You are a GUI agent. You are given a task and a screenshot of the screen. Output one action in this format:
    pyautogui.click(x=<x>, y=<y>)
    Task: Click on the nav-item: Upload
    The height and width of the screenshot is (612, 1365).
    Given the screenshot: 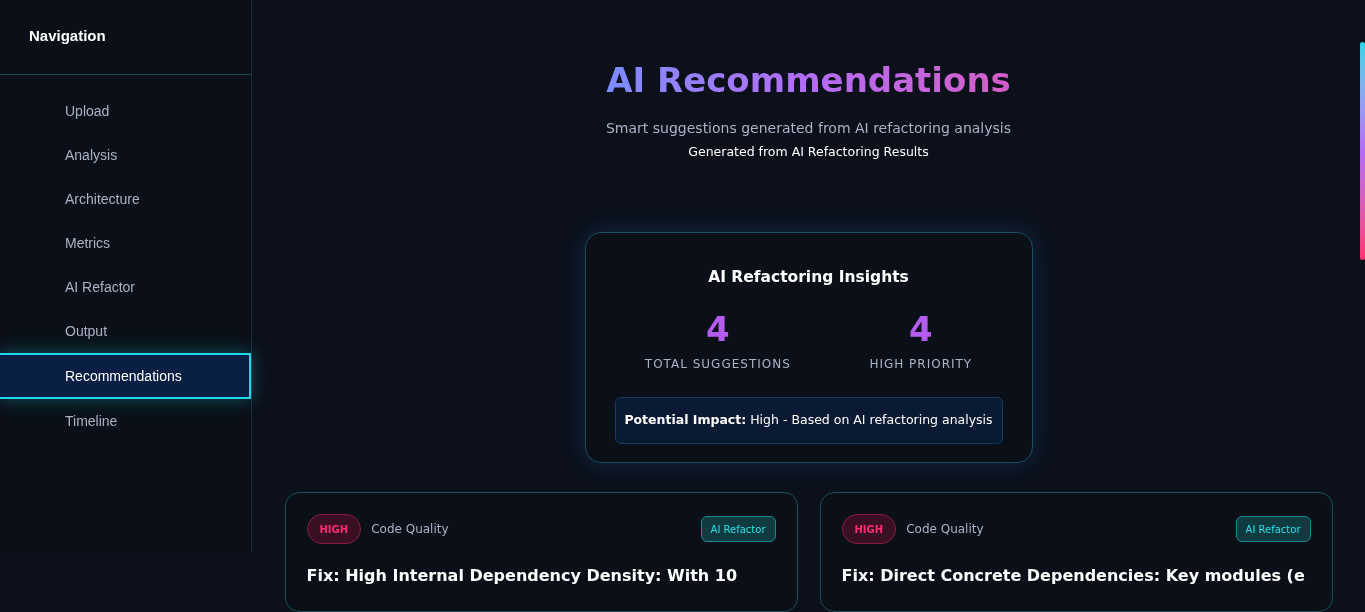 What is the action you would take?
    pyautogui.click(x=125, y=111)
    